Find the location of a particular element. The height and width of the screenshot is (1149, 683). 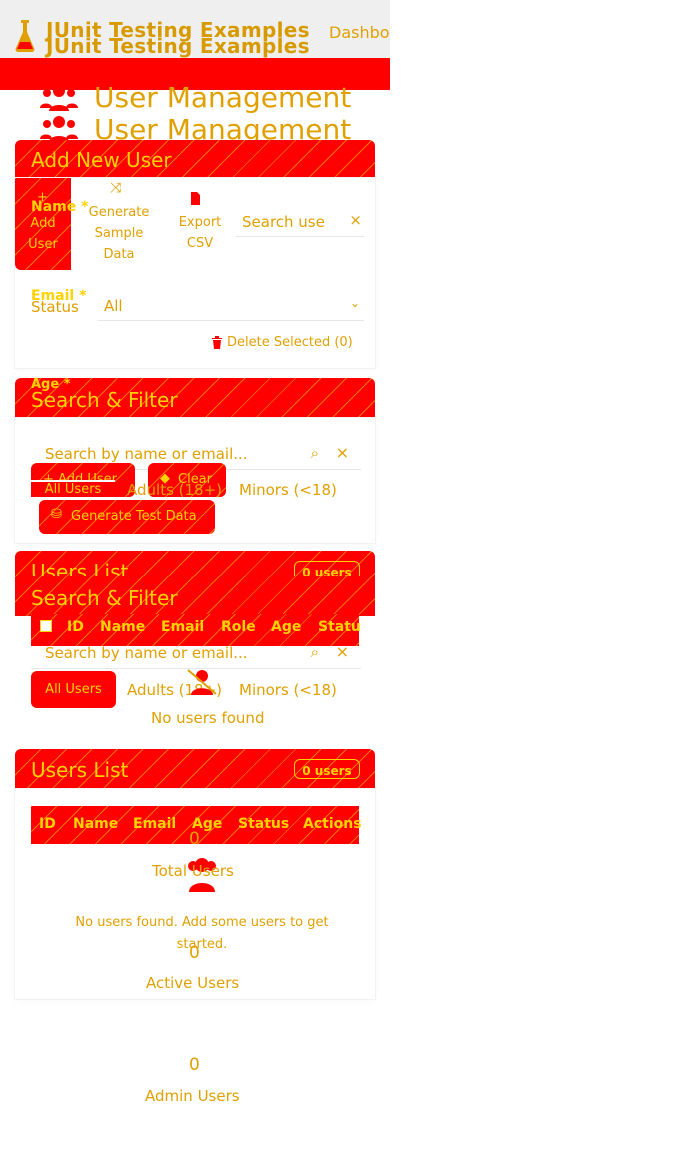

total-users-label: Total Users is located at coordinates (193, 871).